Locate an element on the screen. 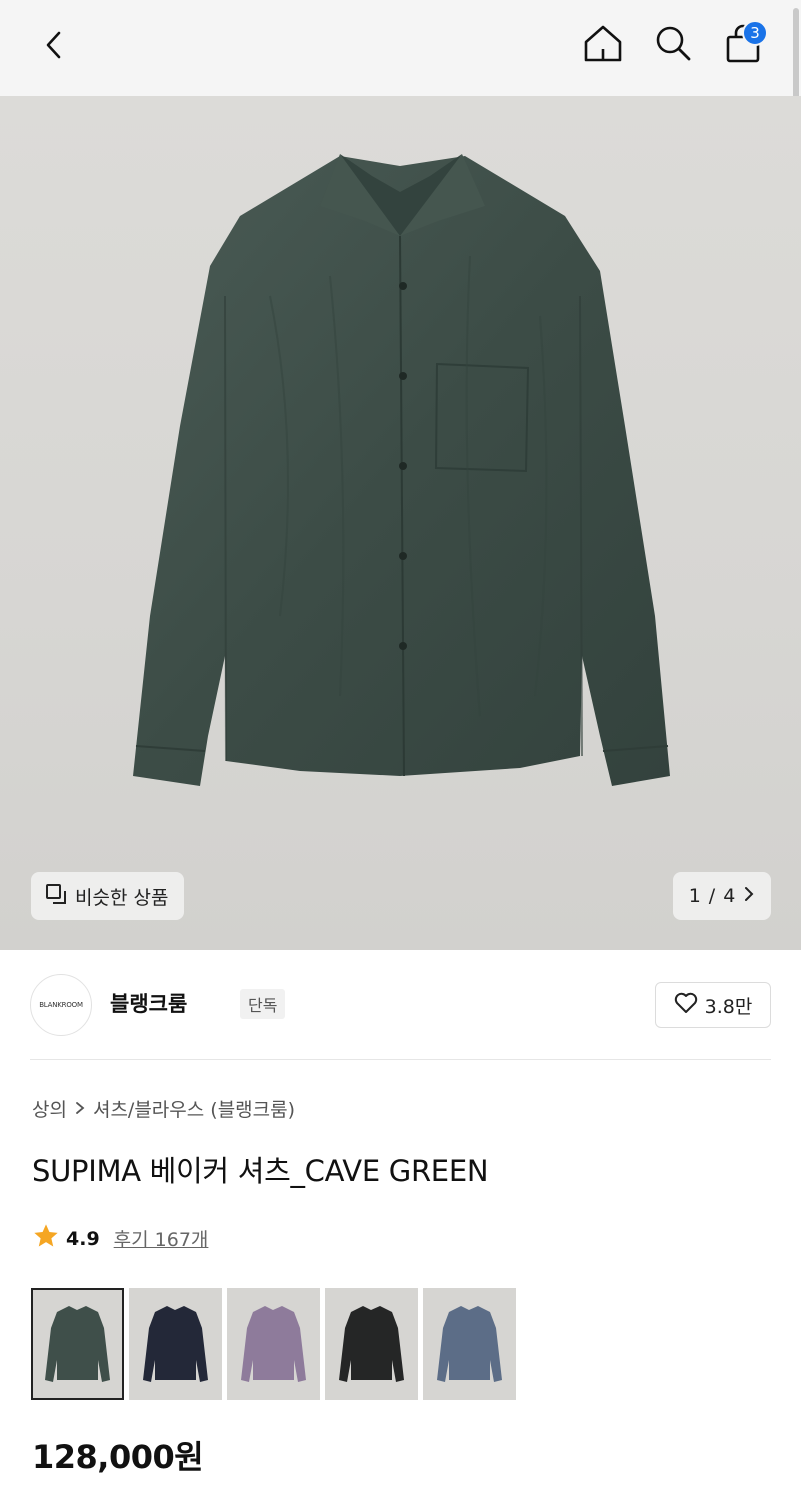 Image resolution: width=801 pixels, height=1500 pixels. cart-button: 3 is located at coordinates (743, 45).